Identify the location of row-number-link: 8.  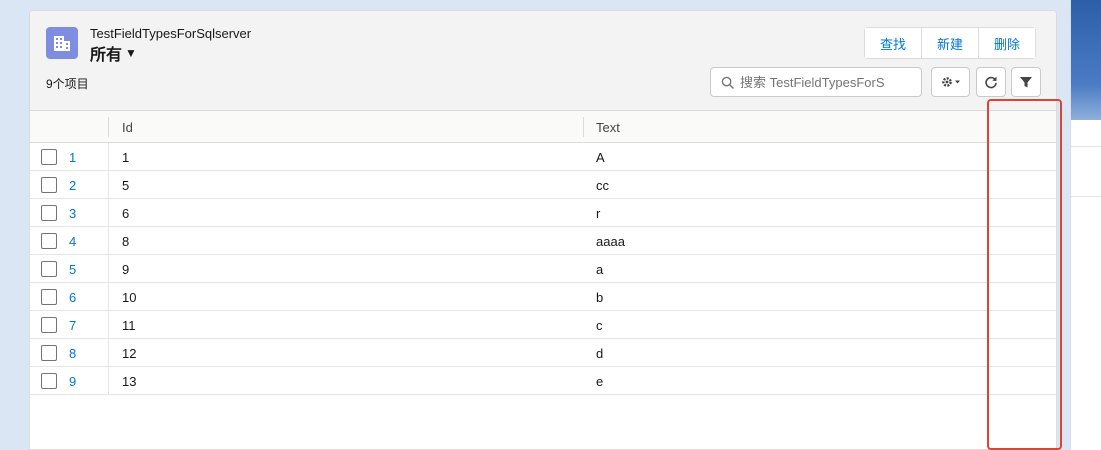
(72, 353).